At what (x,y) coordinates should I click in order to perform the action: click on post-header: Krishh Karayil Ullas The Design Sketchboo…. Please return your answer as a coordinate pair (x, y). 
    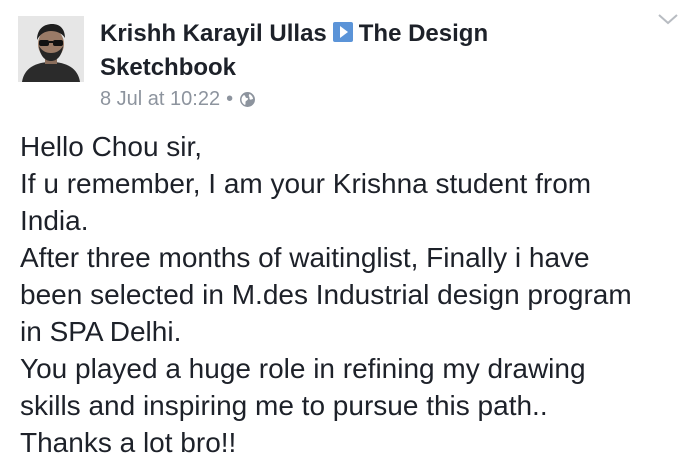
    Looking at the image, I should click on (360, 50).